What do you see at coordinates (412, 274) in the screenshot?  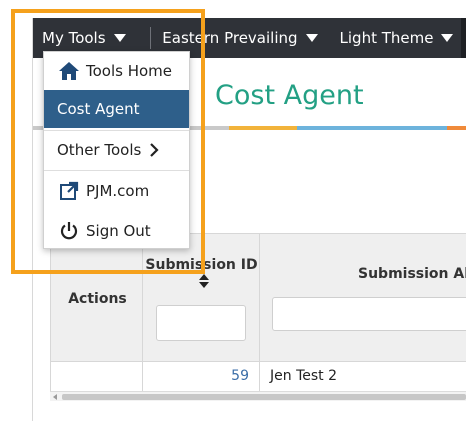 I see `column-header-submission-alias: Submission Al` at bounding box center [412, 274].